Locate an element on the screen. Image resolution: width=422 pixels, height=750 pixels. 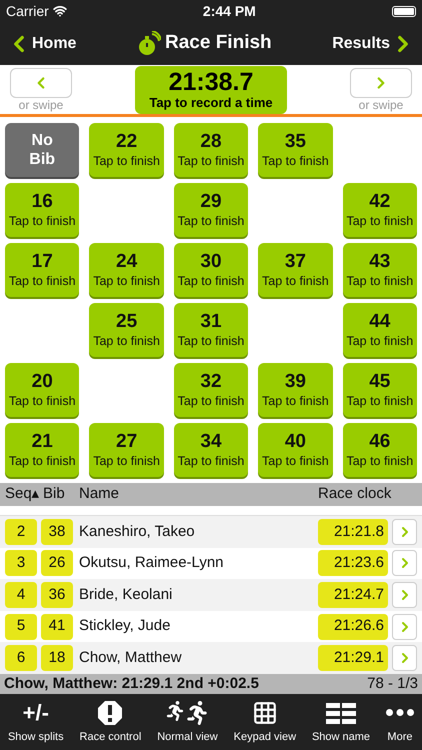
bib-number: 17 is located at coordinates (42, 262).